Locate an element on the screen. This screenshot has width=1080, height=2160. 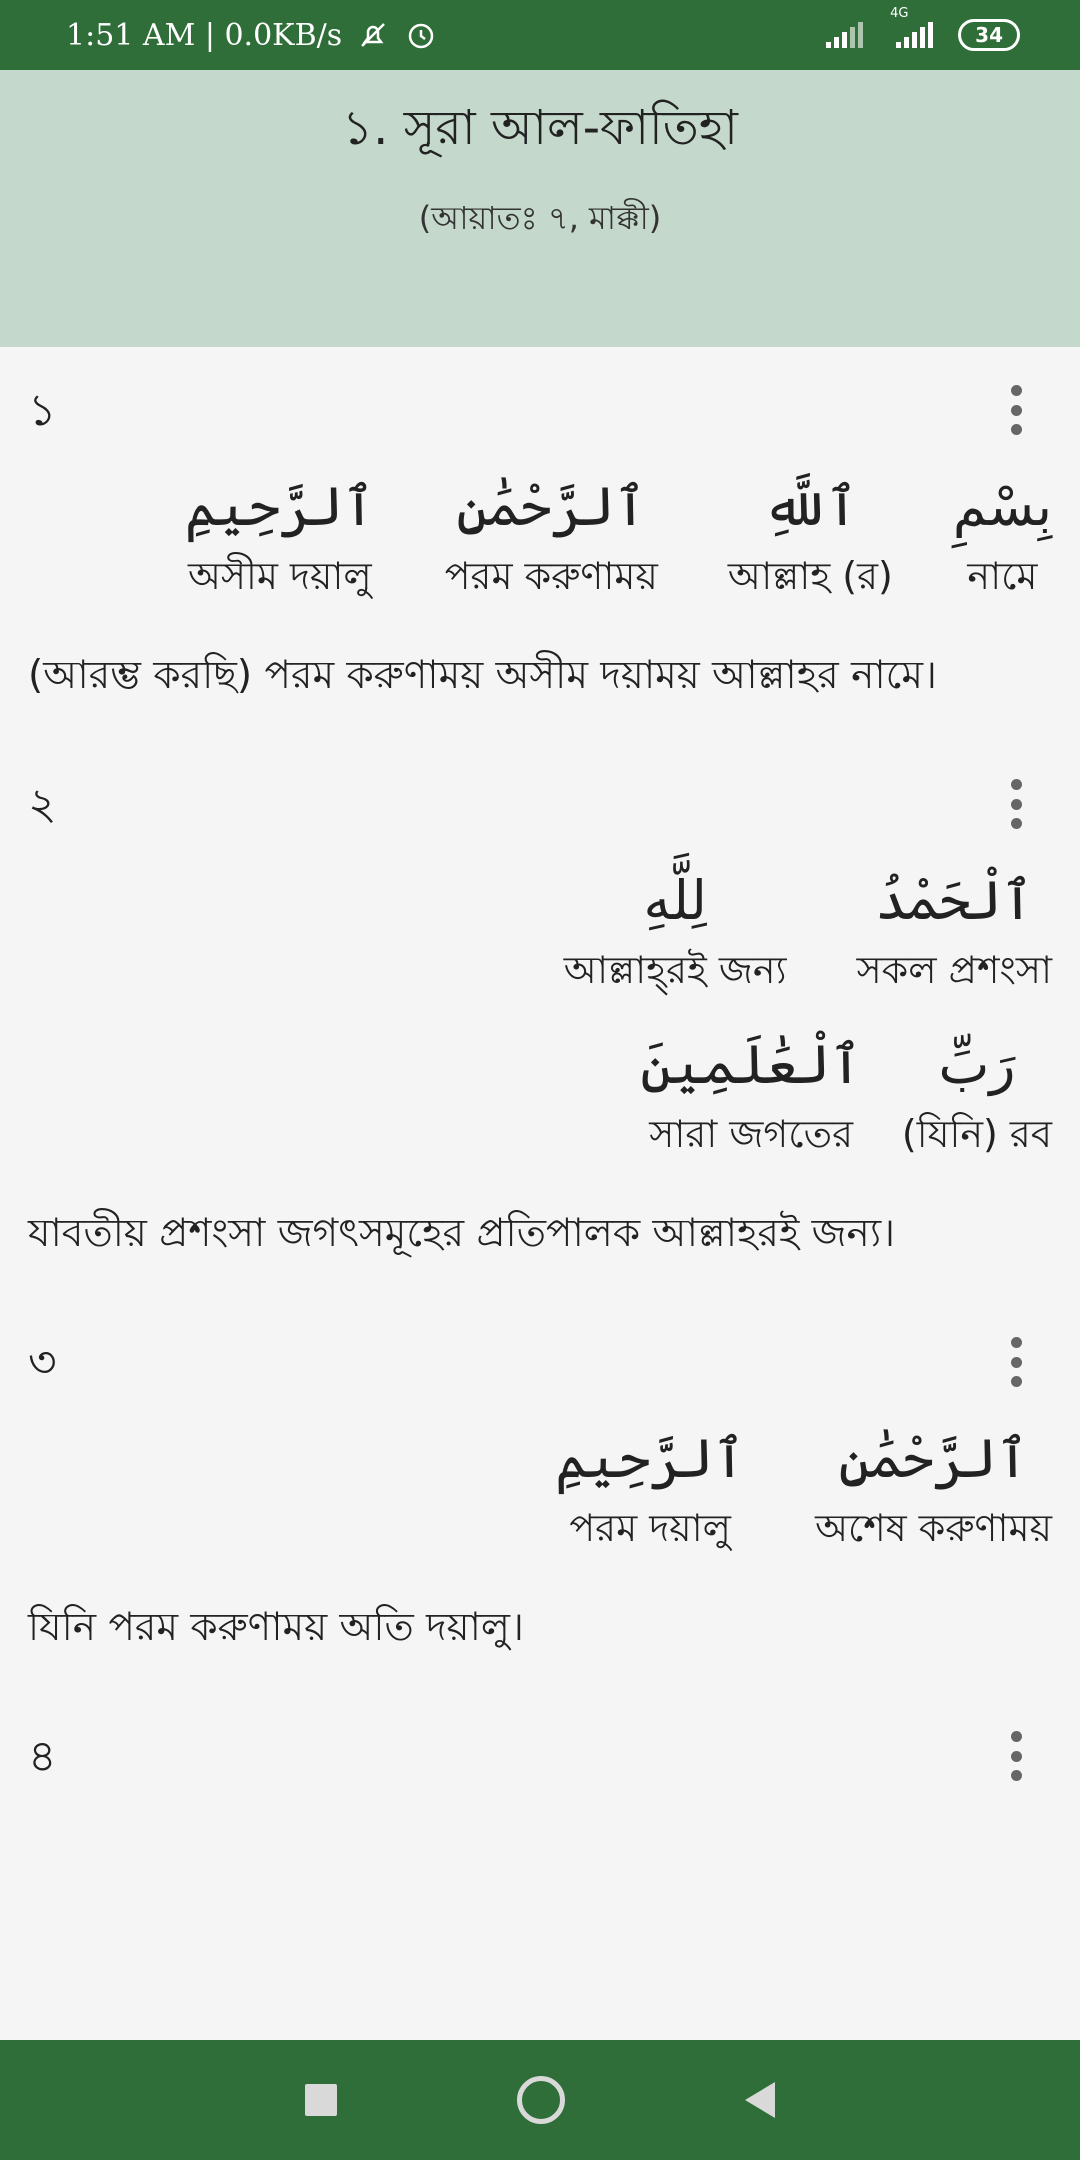
word-item: ٱلْحَمْدُ সকল প্রশংসা is located at coordinates (954, 933).